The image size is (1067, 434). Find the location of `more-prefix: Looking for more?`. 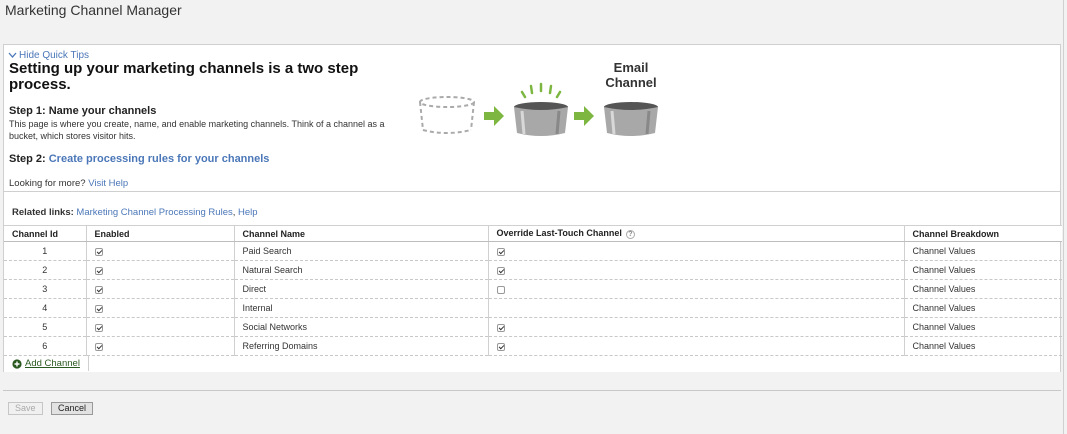

more-prefix: Looking for more? is located at coordinates (49, 183).